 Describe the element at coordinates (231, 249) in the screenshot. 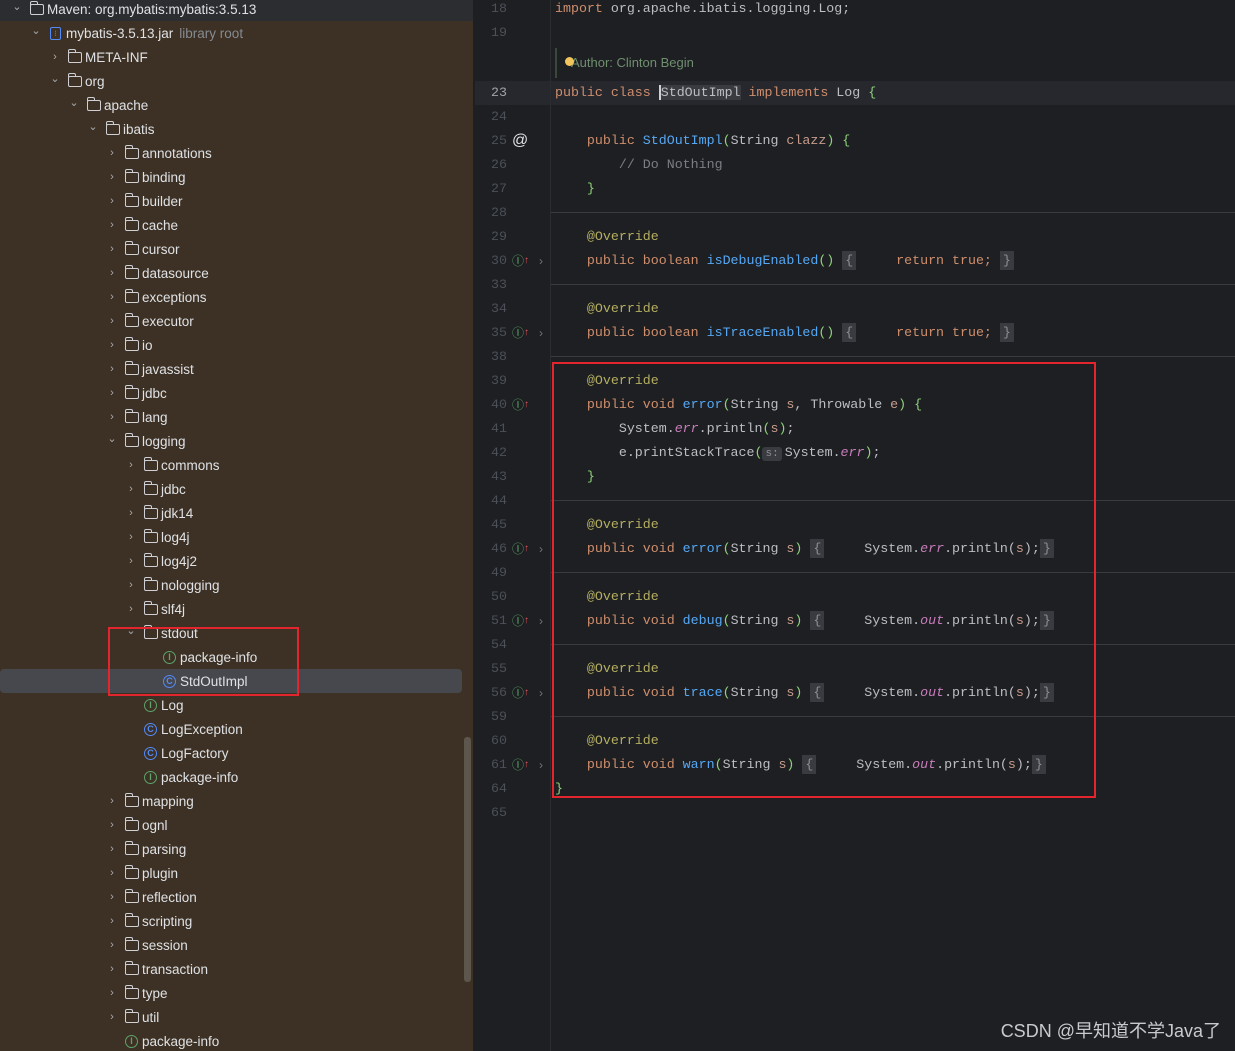

I see `tree-item: › cursor` at that location.